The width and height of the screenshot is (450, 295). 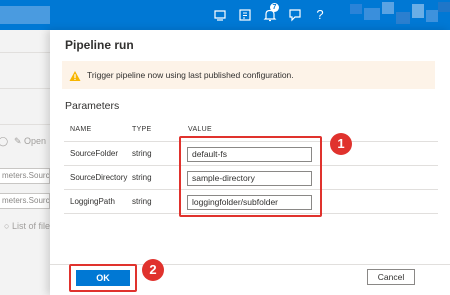 What do you see at coordinates (94, 153) in the screenshot?
I see `param-name: SourceFolder` at bounding box center [94, 153].